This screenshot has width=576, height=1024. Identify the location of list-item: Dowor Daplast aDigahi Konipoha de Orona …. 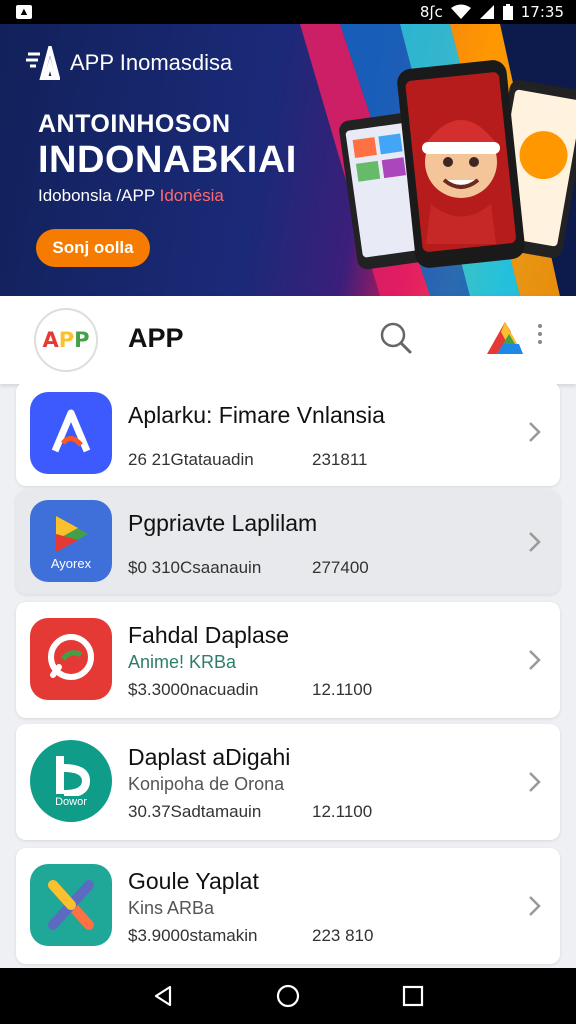
(288, 782).